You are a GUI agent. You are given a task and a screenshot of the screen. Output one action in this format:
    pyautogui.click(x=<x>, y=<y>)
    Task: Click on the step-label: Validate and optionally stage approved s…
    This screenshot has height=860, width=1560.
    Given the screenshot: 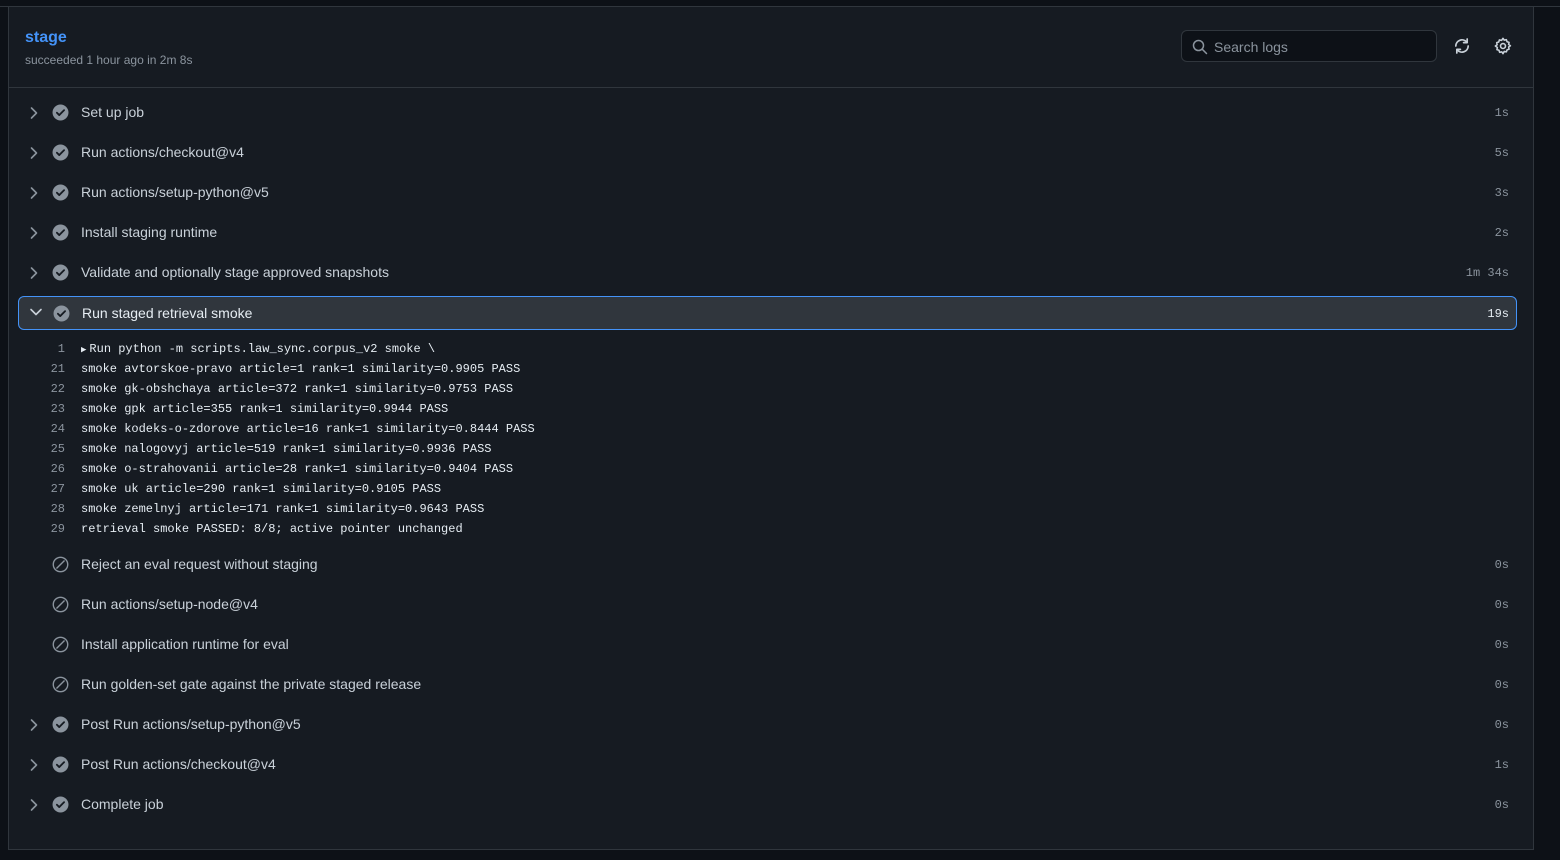 What is the action you would take?
    pyautogui.click(x=235, y=272)
    